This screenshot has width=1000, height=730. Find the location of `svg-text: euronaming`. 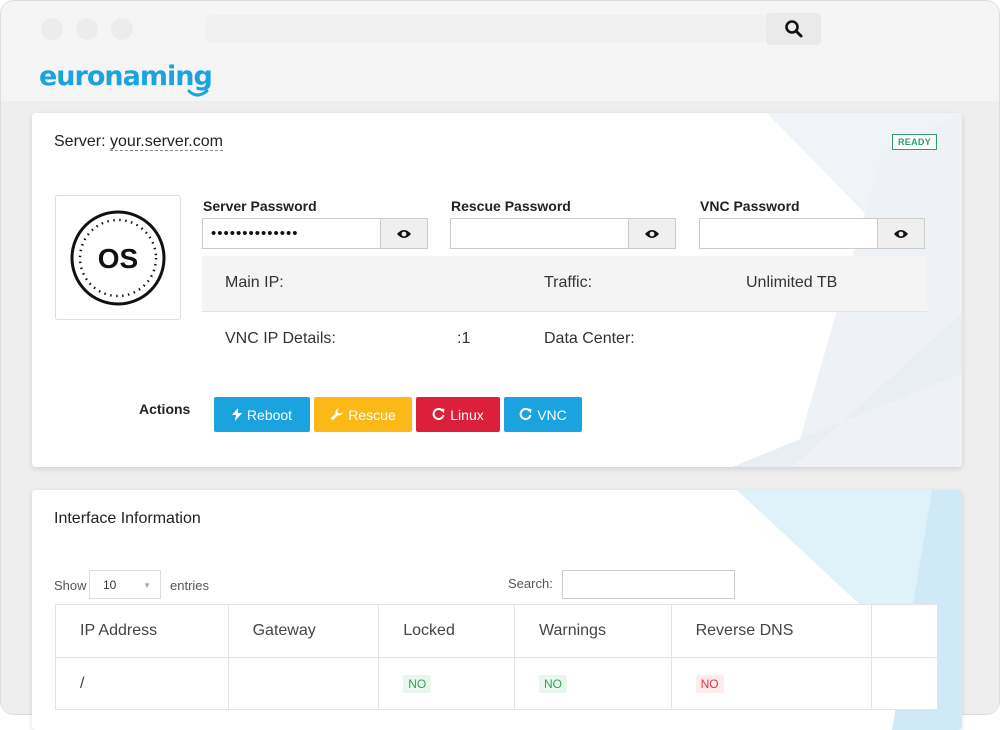

svg-text: euronaming is located at coordinates (125, 76).